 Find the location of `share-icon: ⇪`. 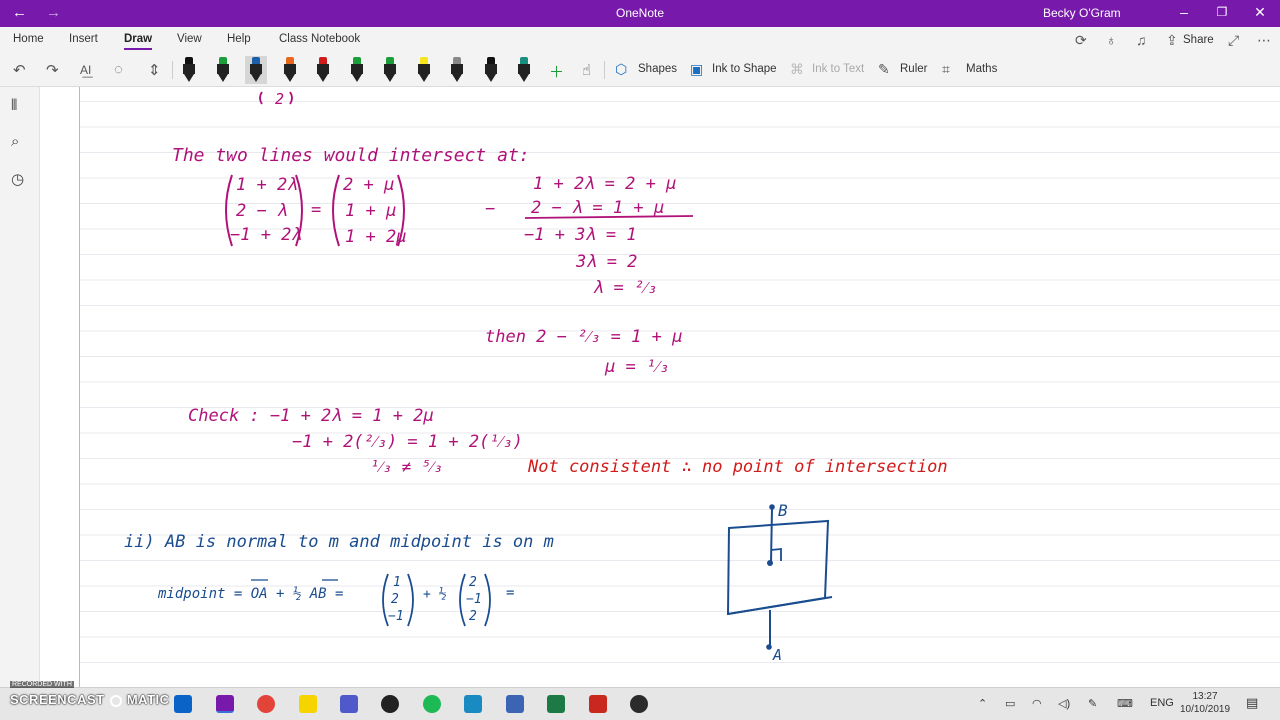

share-icon: ⇪ is located at coordinates (1172, 40).